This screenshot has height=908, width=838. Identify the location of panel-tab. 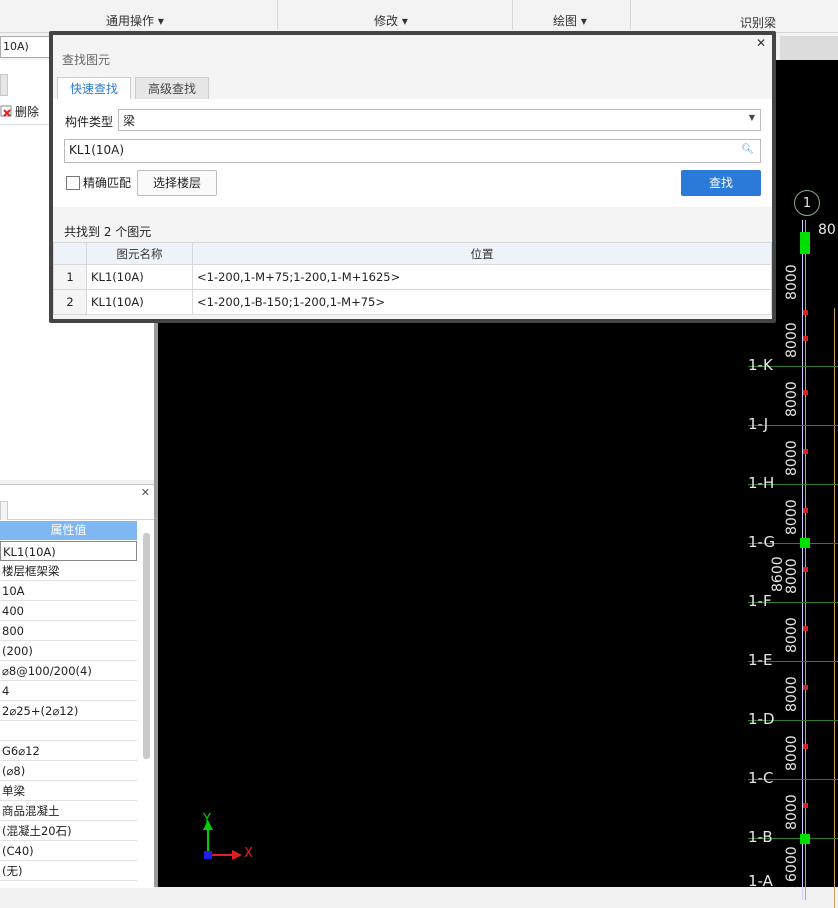
(4, 85).